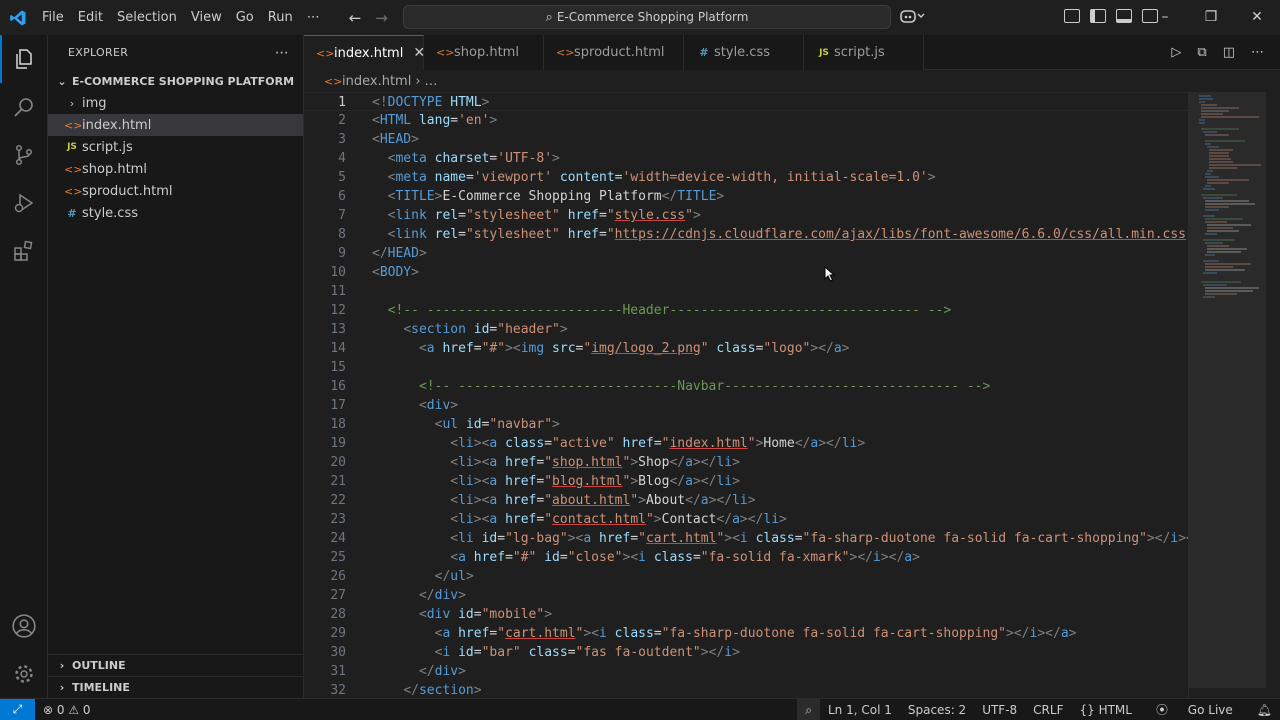 The height and width of the screenshot is (720, 1280). I want to click on tab-label: index.html, so click(369, 53).